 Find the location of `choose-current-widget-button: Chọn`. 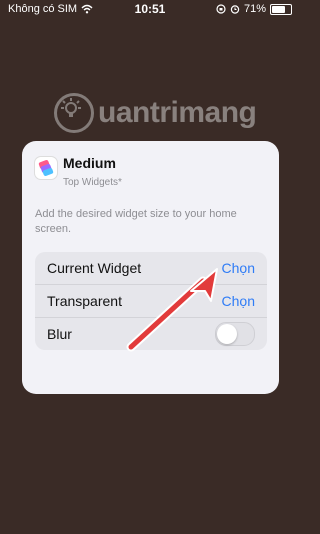

choose-current-widget-button: Chọn is located at coordinates (238, 268).